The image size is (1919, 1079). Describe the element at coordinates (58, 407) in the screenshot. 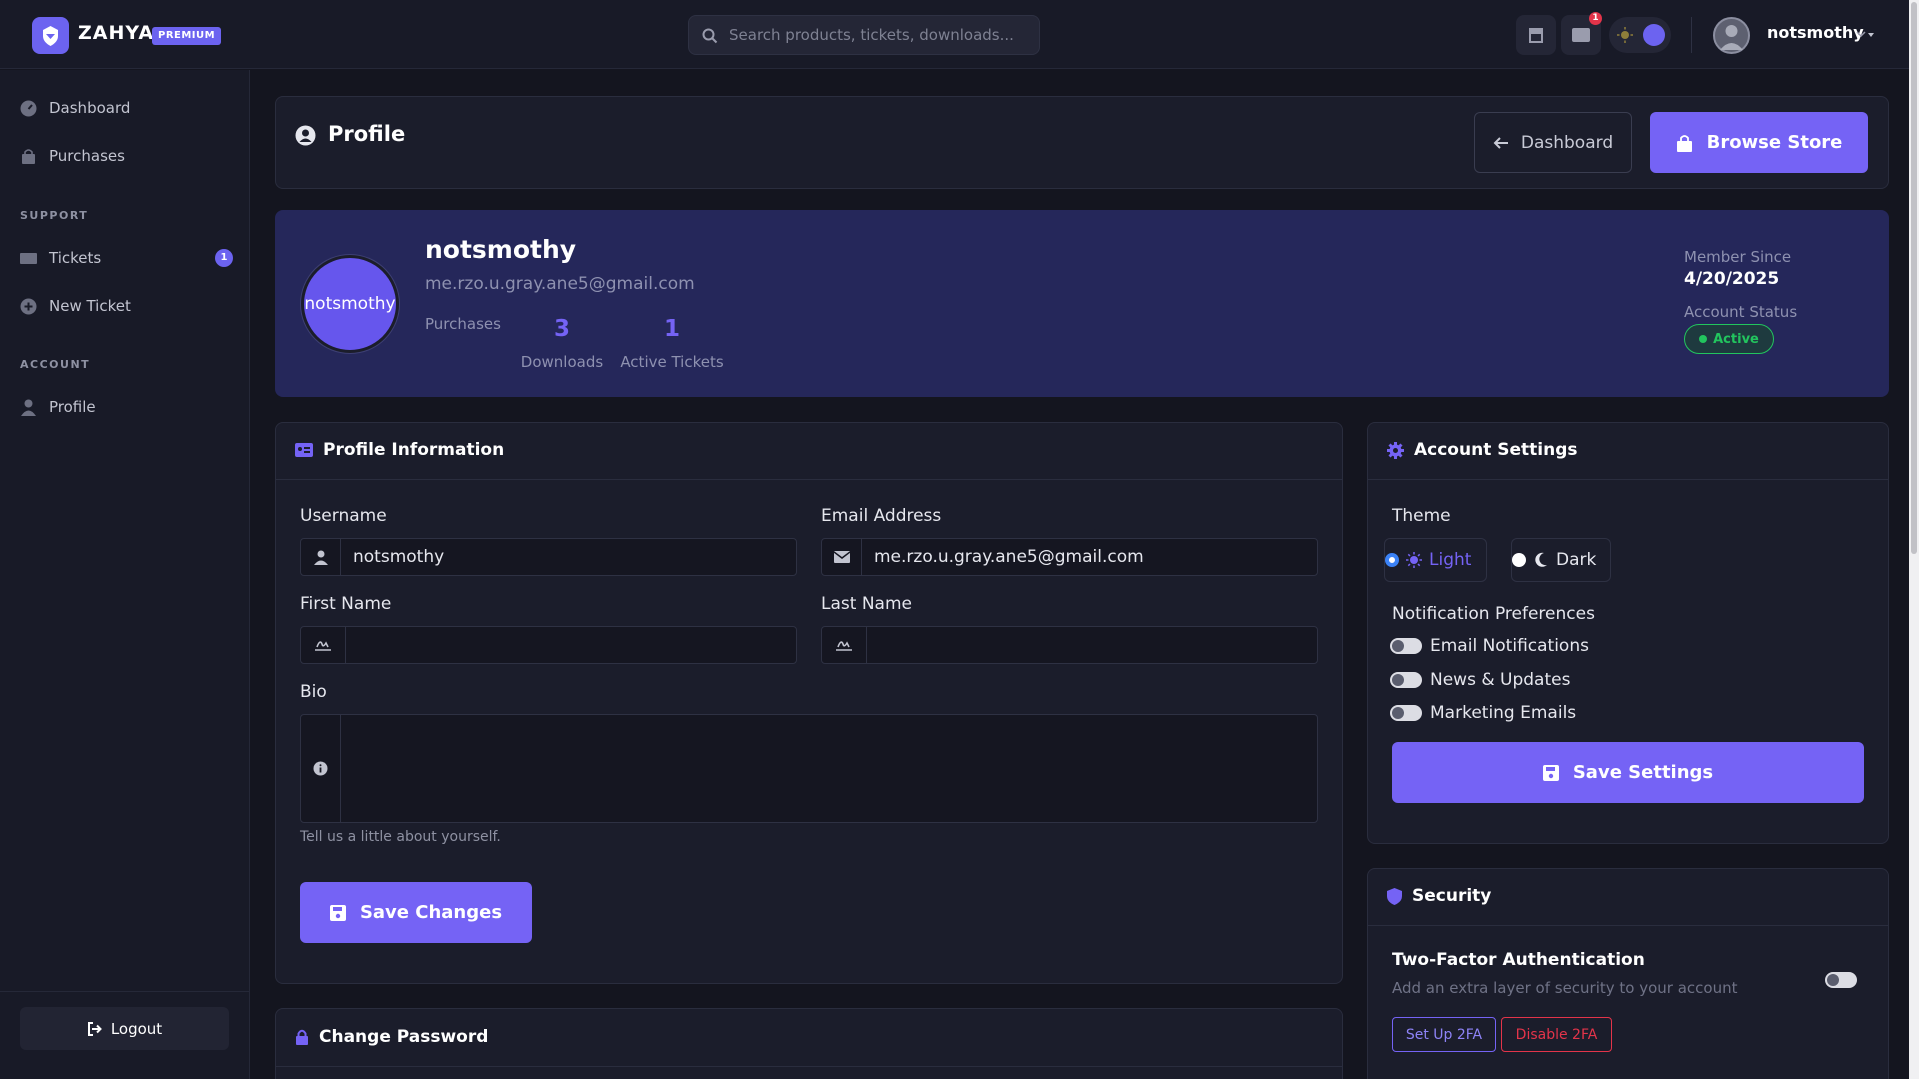

I see `sidebar-item-profile: Profile` at that location.